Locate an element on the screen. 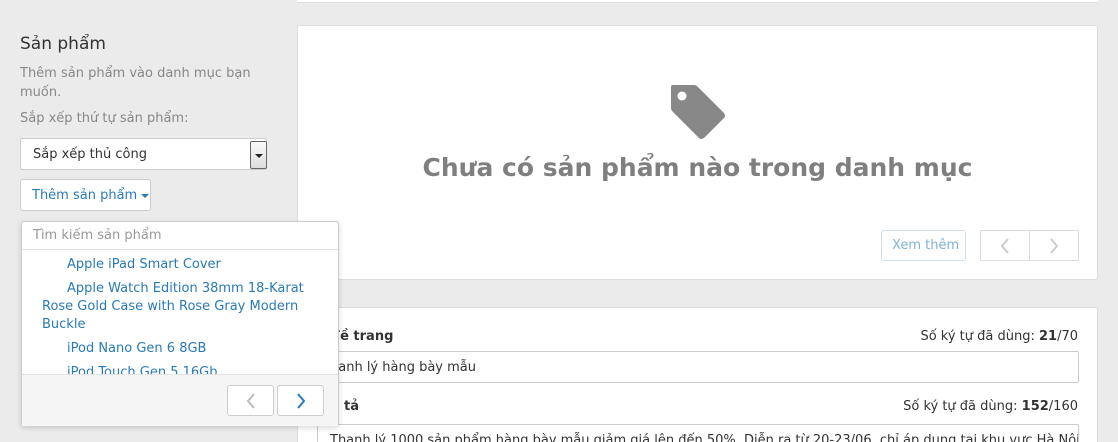 Image resolution: width=1118 pixels, height=442 pixels. title-char-count: Số ký tự đã dùng: 21/70 is located at coordinates (999, 336).